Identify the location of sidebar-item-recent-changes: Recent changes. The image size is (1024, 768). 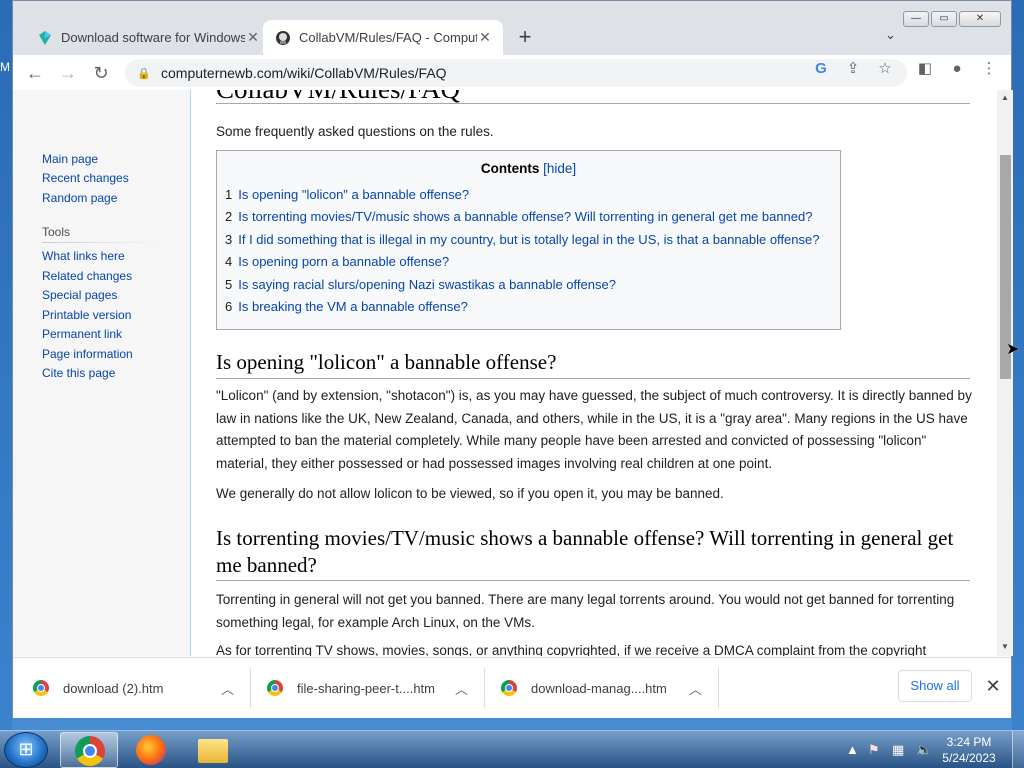
(85, 178).